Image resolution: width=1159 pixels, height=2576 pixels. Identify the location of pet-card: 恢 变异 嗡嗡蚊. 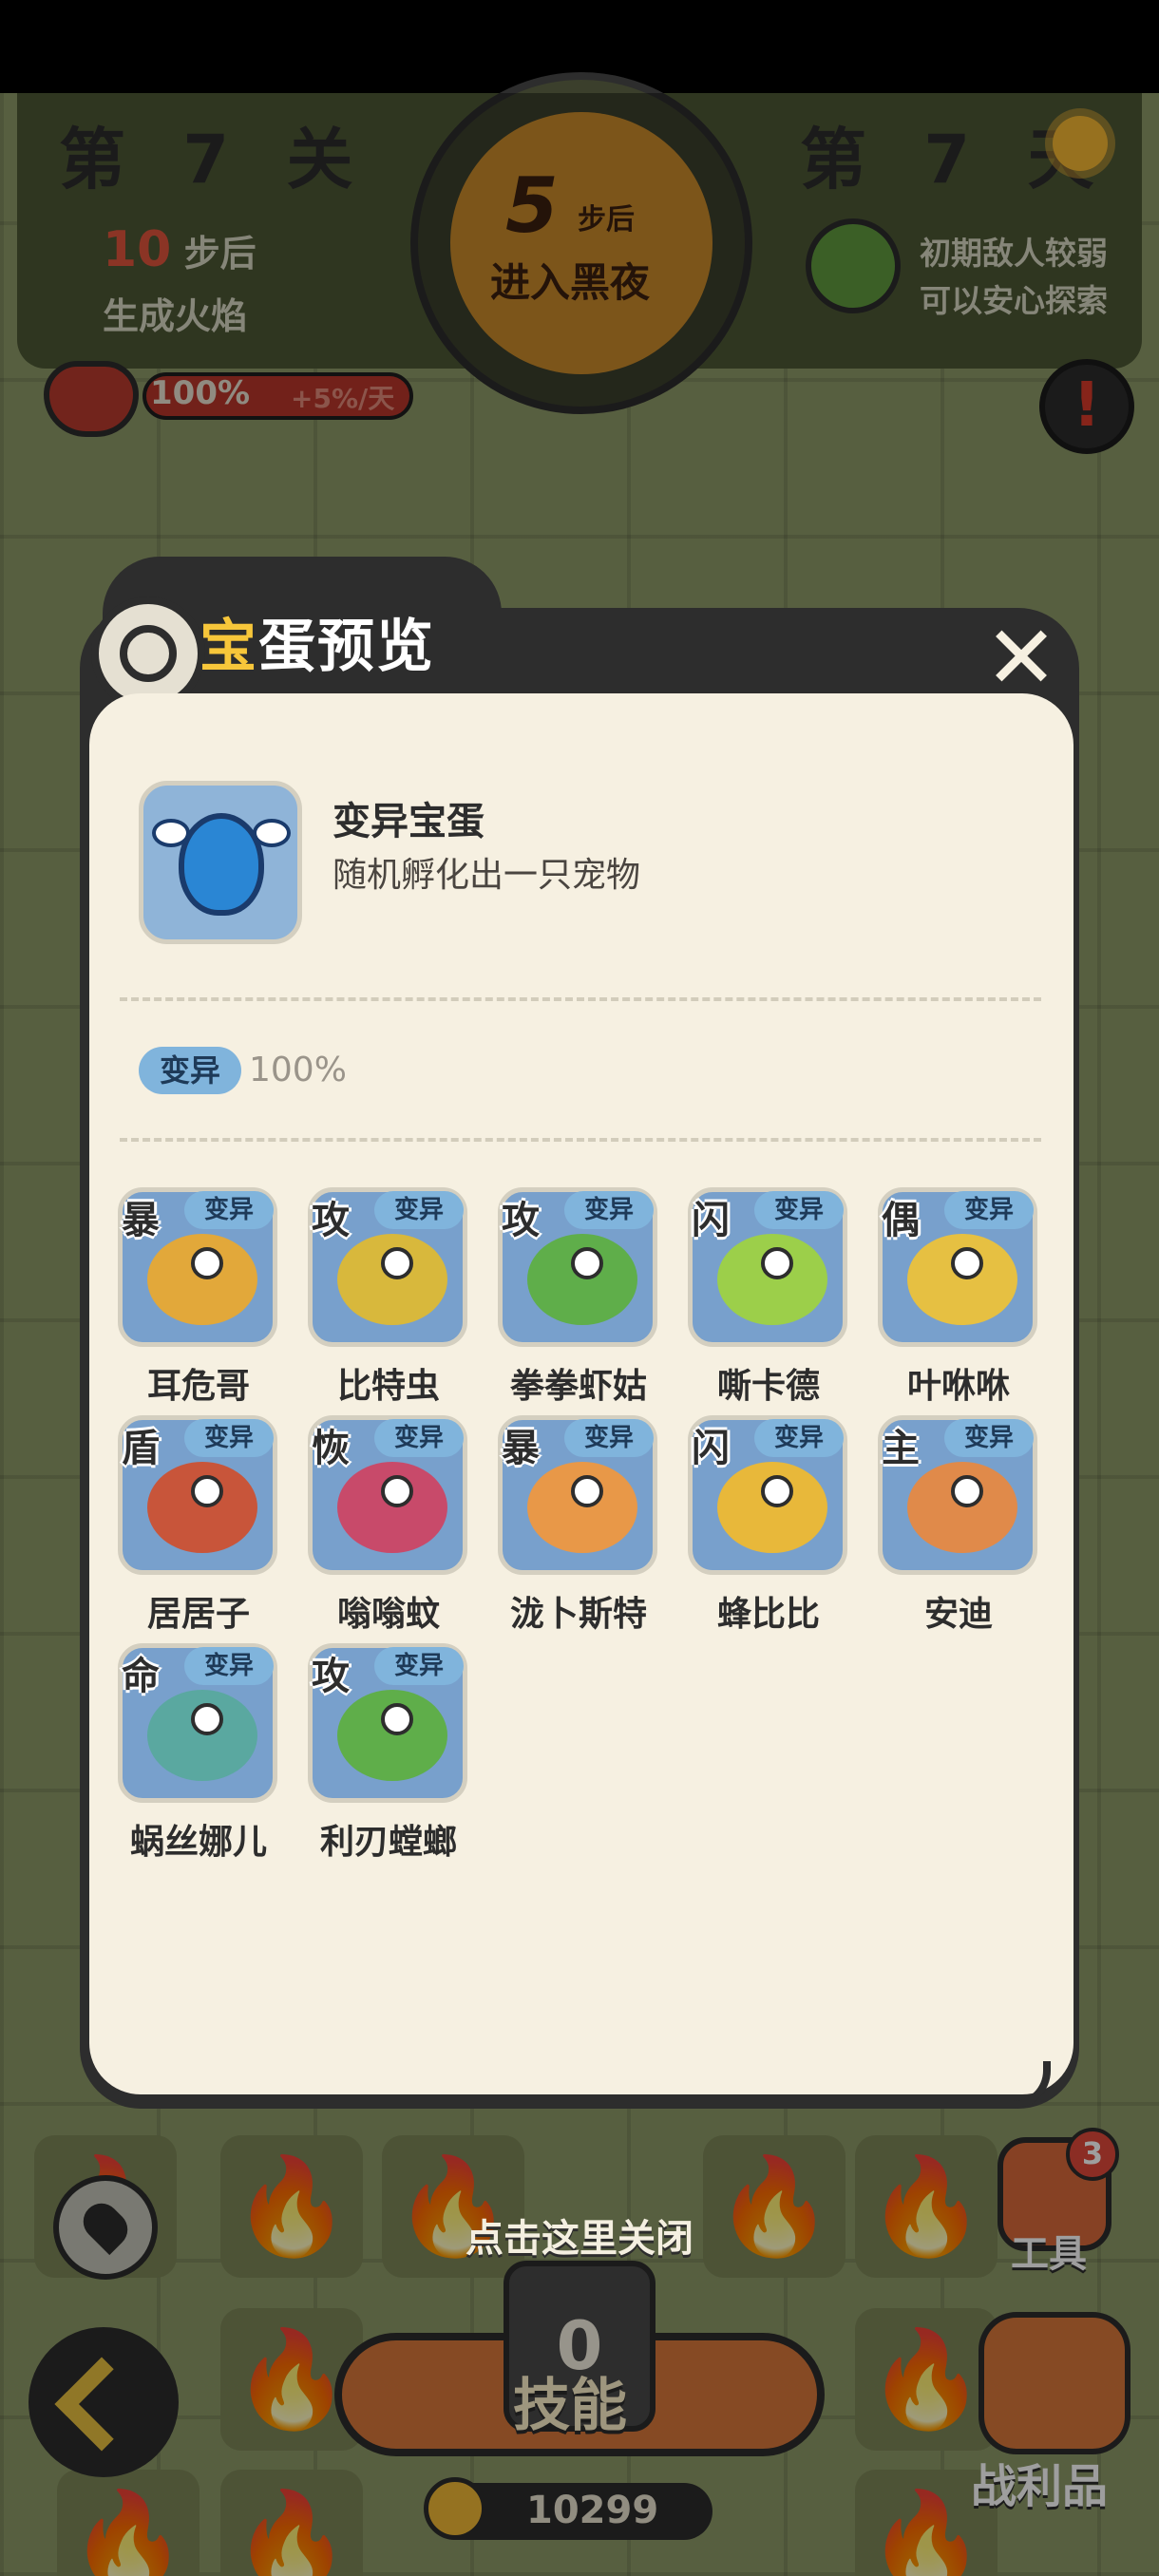
(388, 1525).